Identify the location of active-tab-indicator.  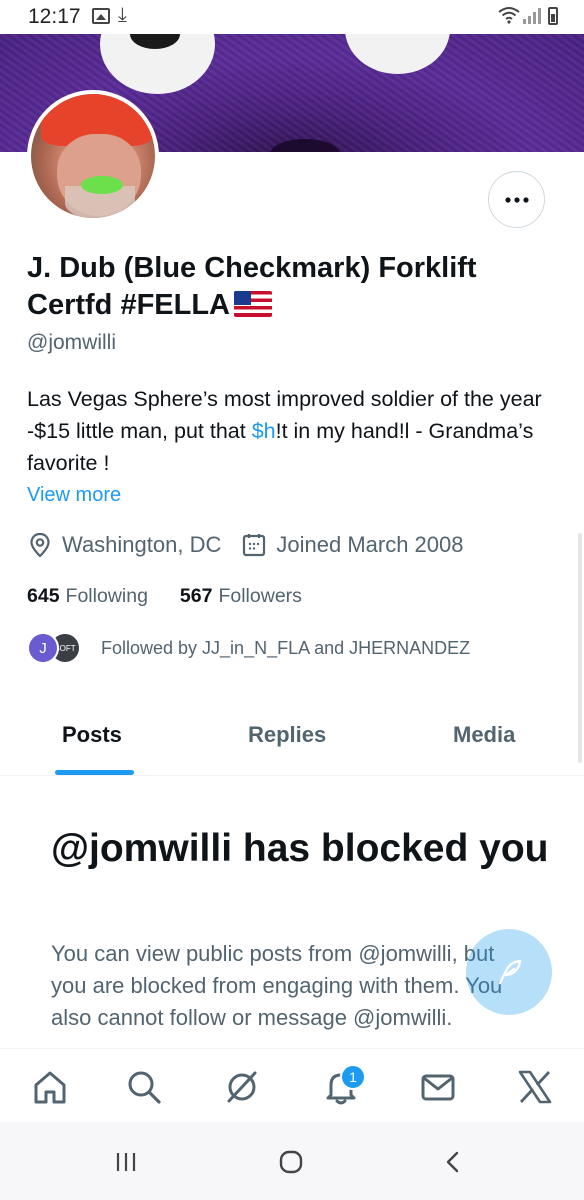
(94, 772).